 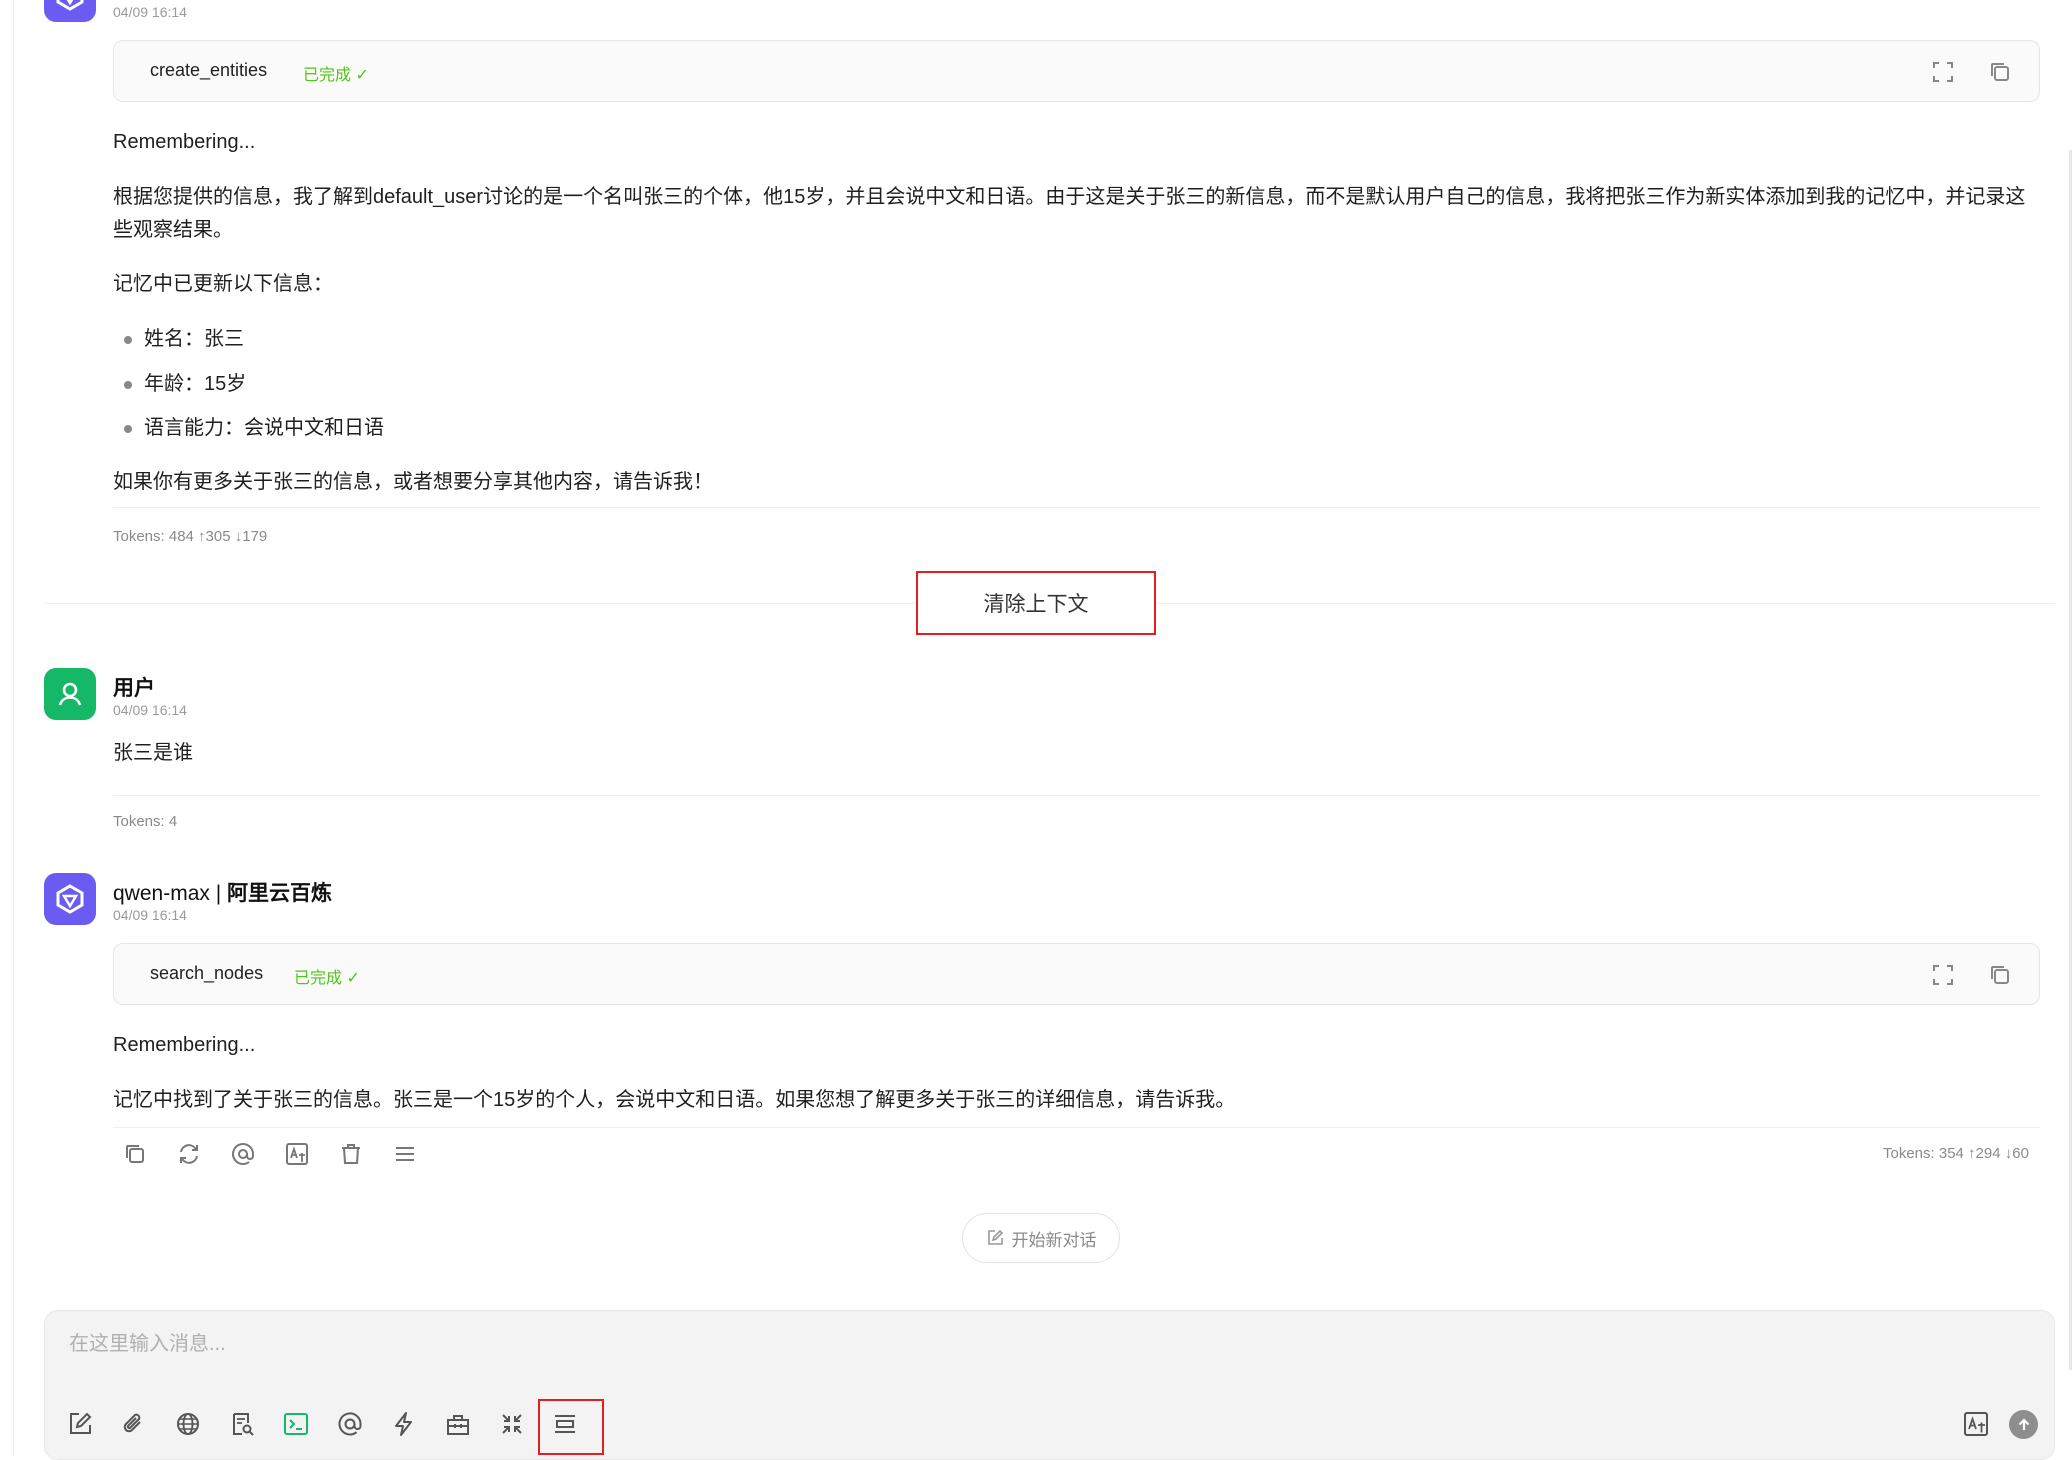 What do you see at coordinates (571, 1427) in the screenshot?
I see `highlight-box` at bounding box center [571, 1427].